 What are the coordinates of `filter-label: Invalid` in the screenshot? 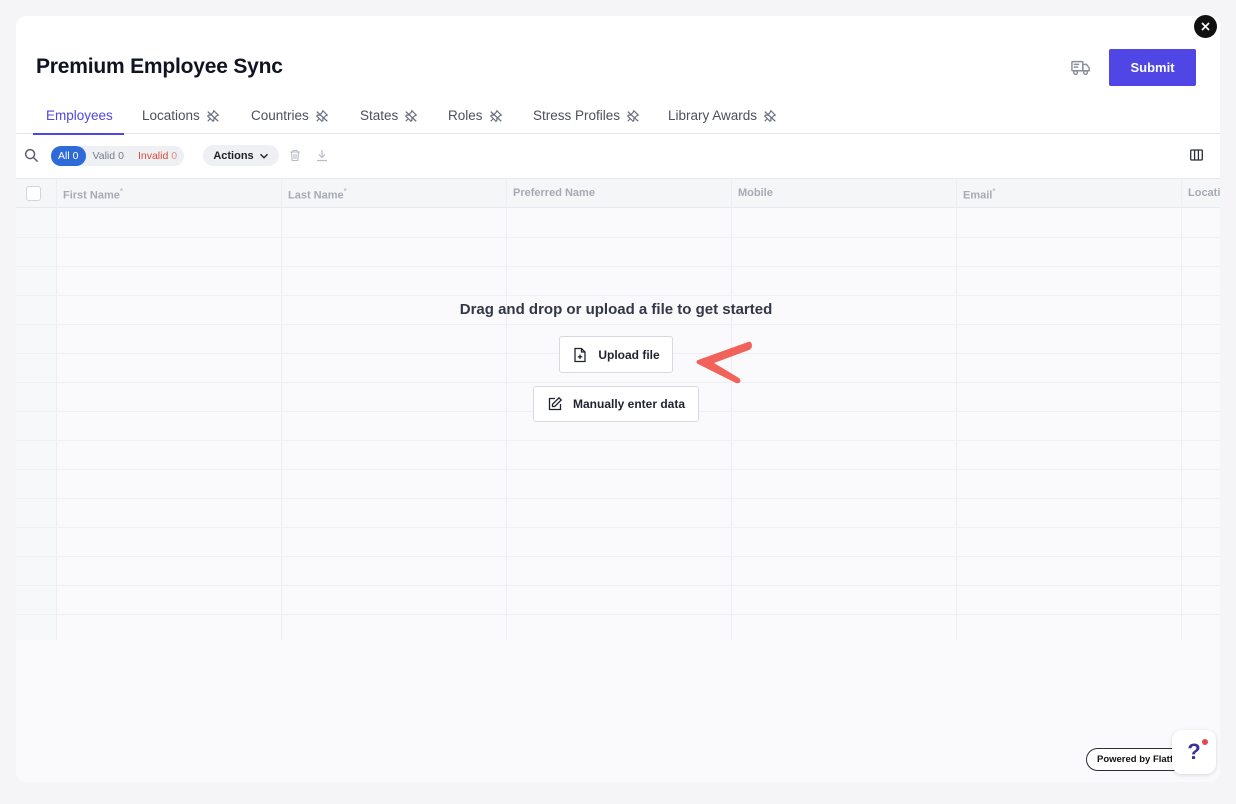 It's located at (153, 156).